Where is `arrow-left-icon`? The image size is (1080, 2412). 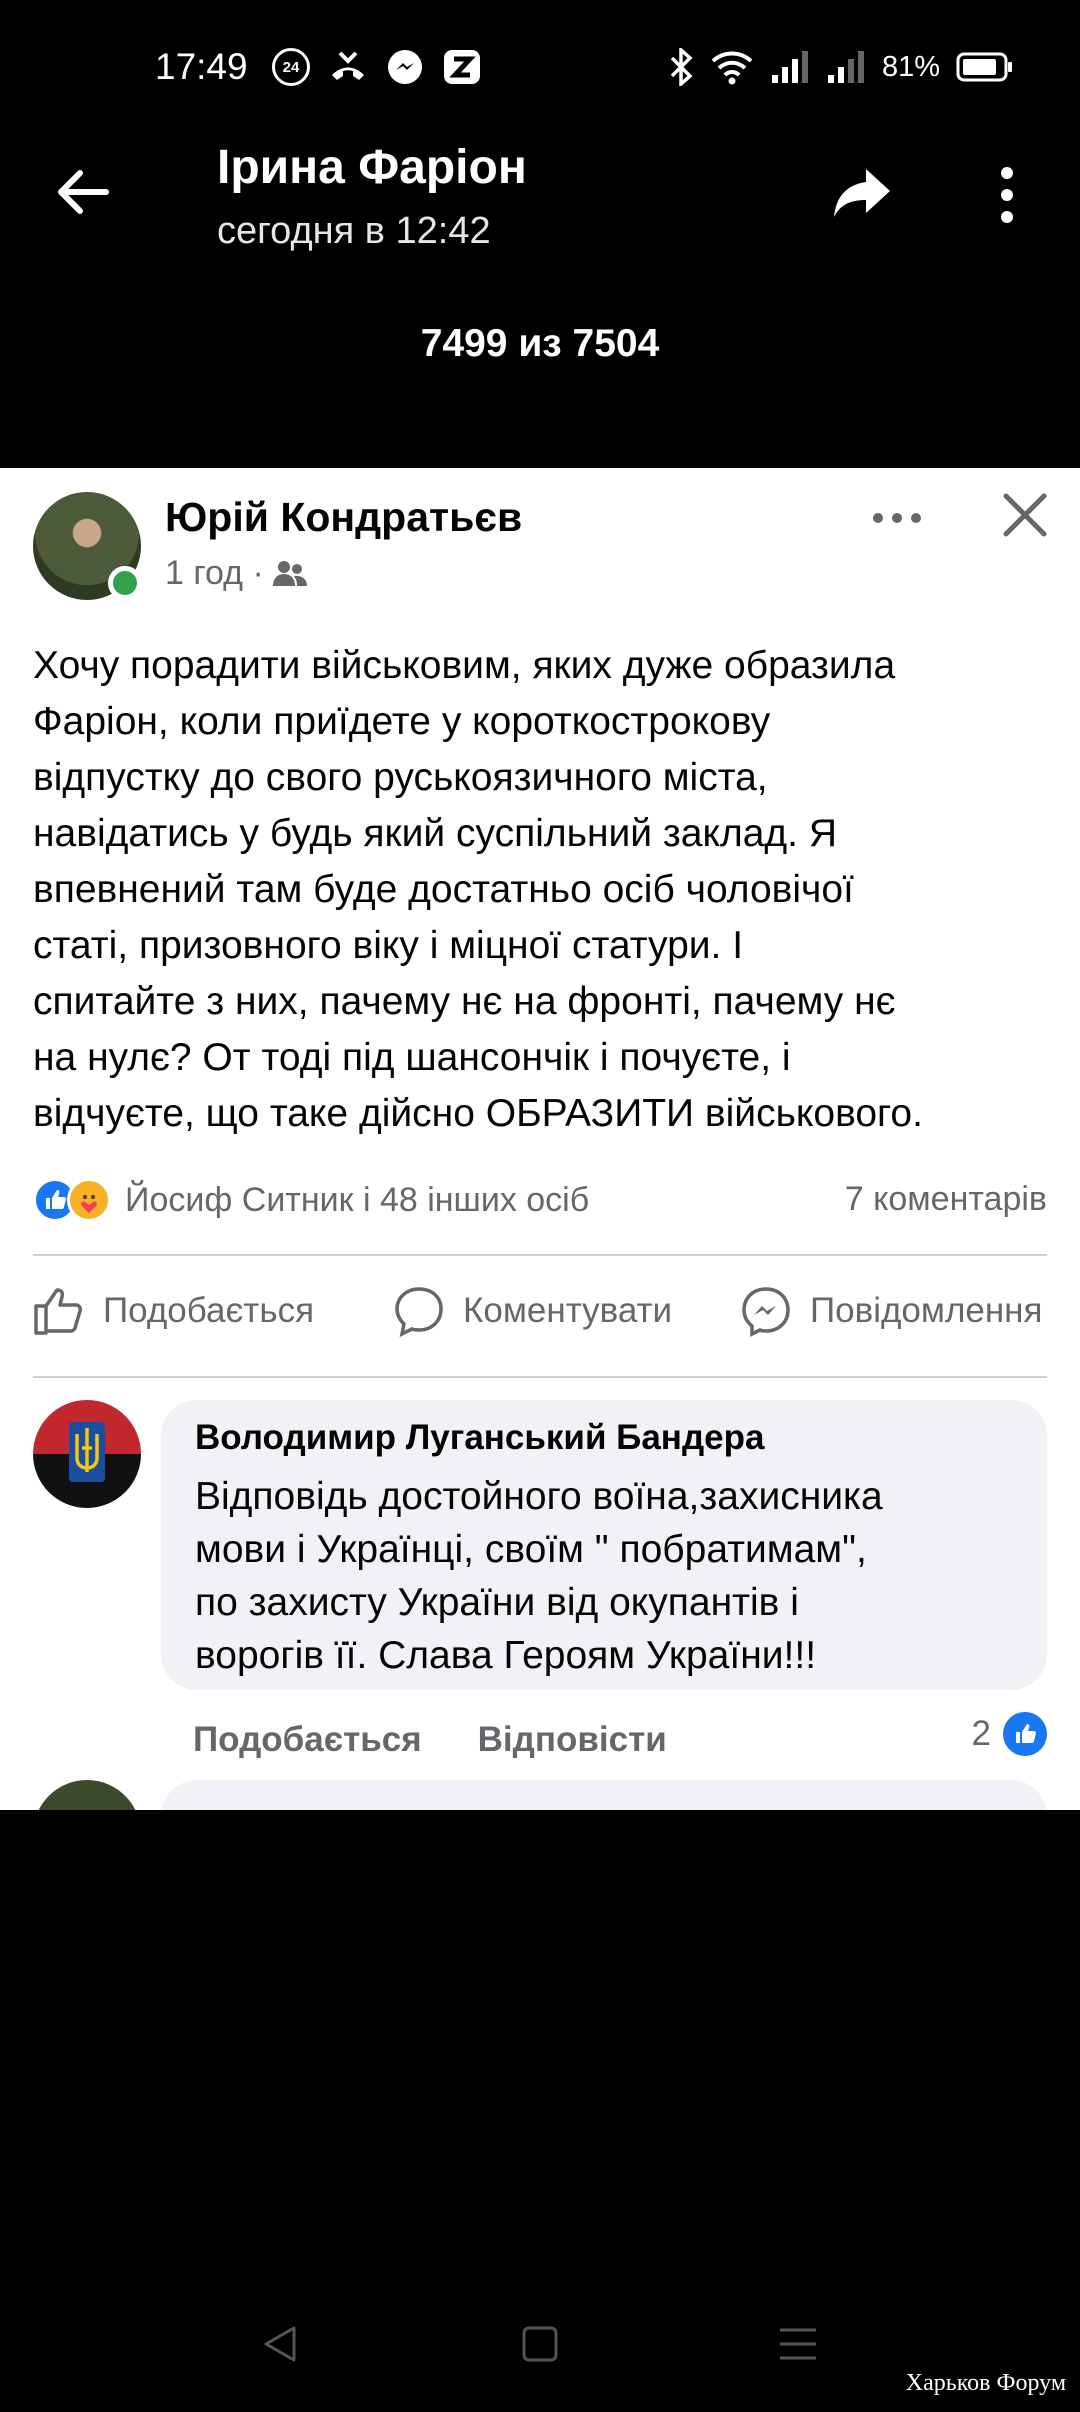
arrow-left-icon is located at coordinates (82, 192).